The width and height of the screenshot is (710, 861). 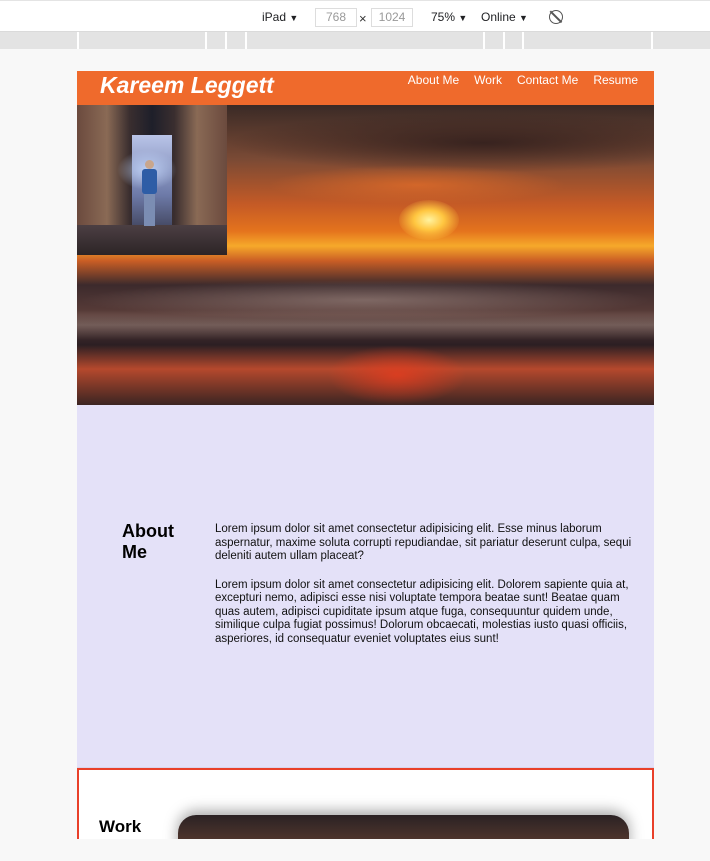 What do you see at coordinates (615, 80) in the screenshot?
I see `nav-link-resume: Resume` at bounding box center [615, 80].